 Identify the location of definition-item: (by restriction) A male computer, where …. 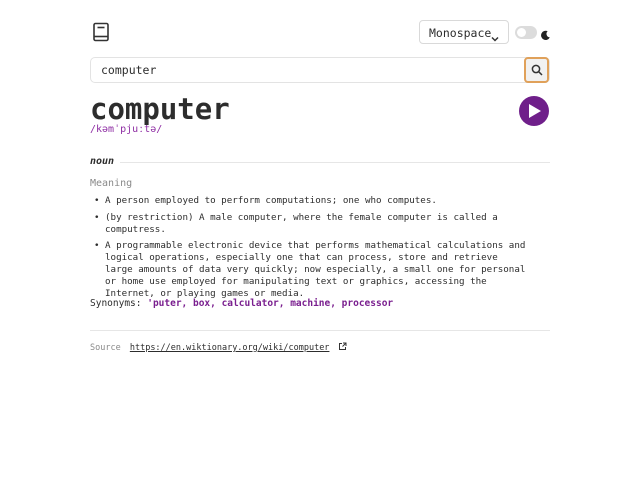
(310, 224).